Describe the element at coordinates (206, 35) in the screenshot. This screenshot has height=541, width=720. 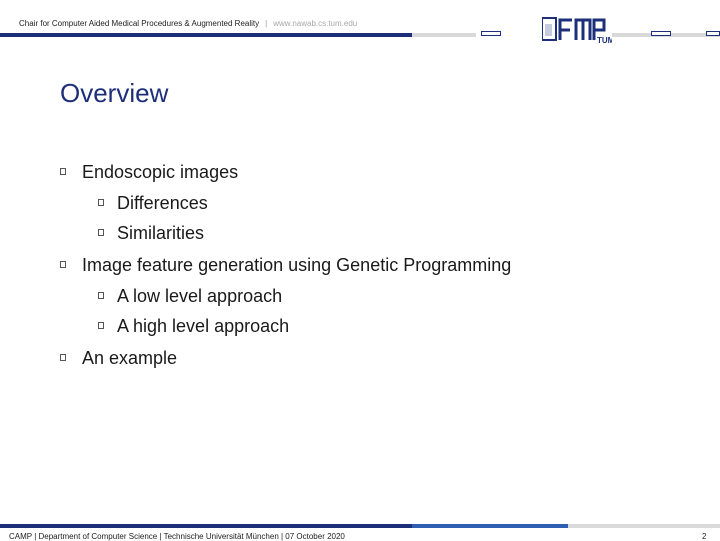
I see `top-bar-blue` at that location.